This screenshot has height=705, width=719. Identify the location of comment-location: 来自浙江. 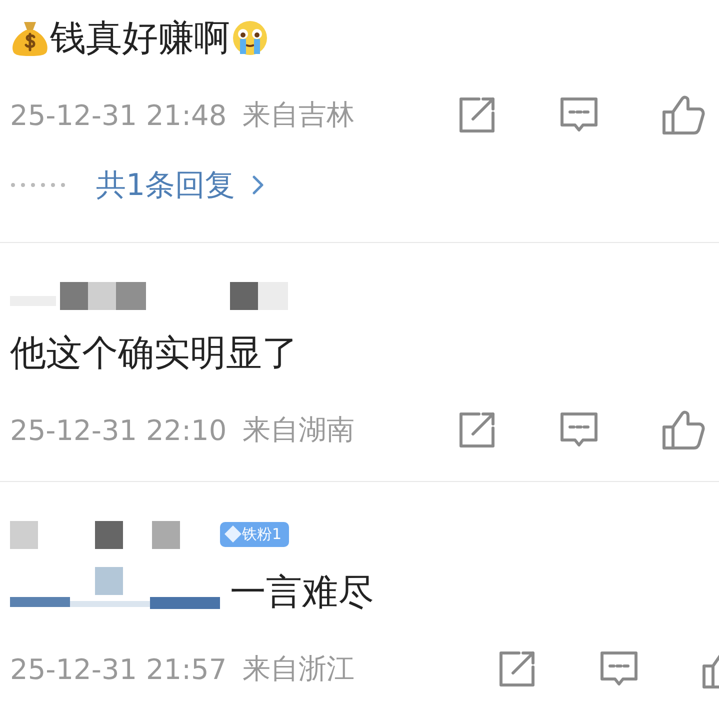
(299, 669).